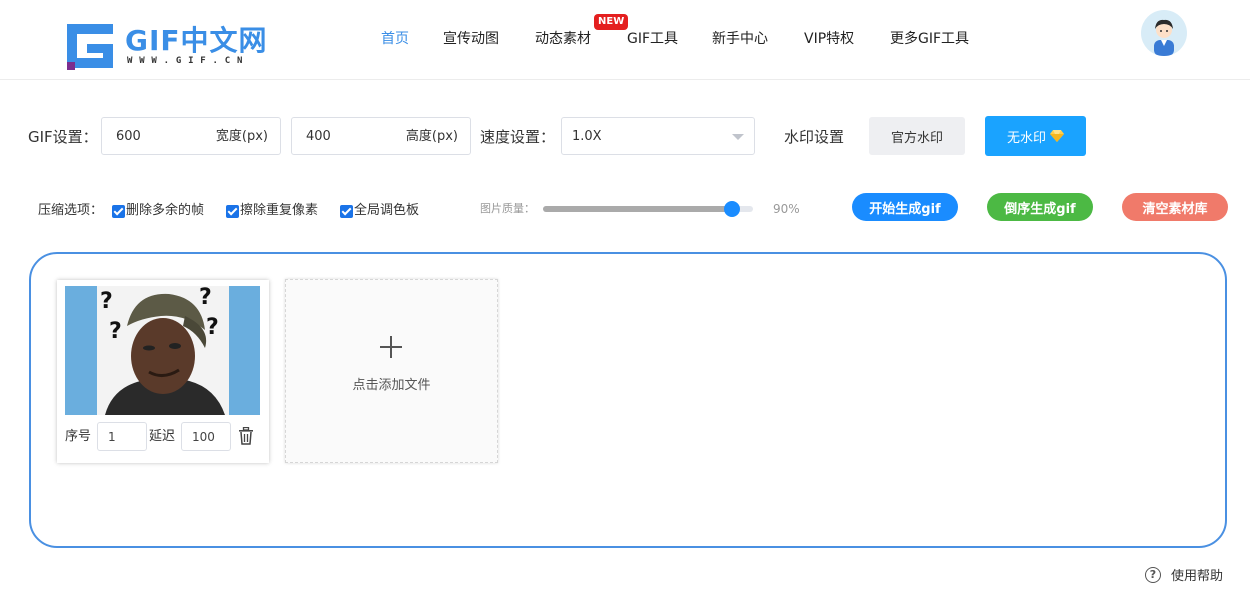 The image size is (1250, 597). Describe the element at coordinates (381, 136) in the screenshot. I see `height-input: 400 高度(px)` at that location.